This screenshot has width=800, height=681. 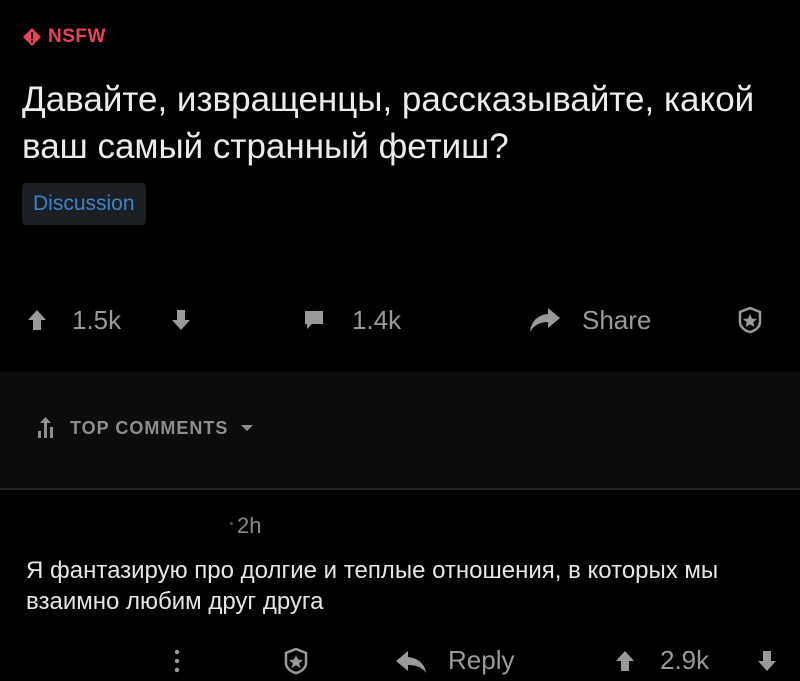 What do you see at coordinates (97, 319) in the screenshot?
I see `post-score: 1.5k` at bounding box center [97, 319].